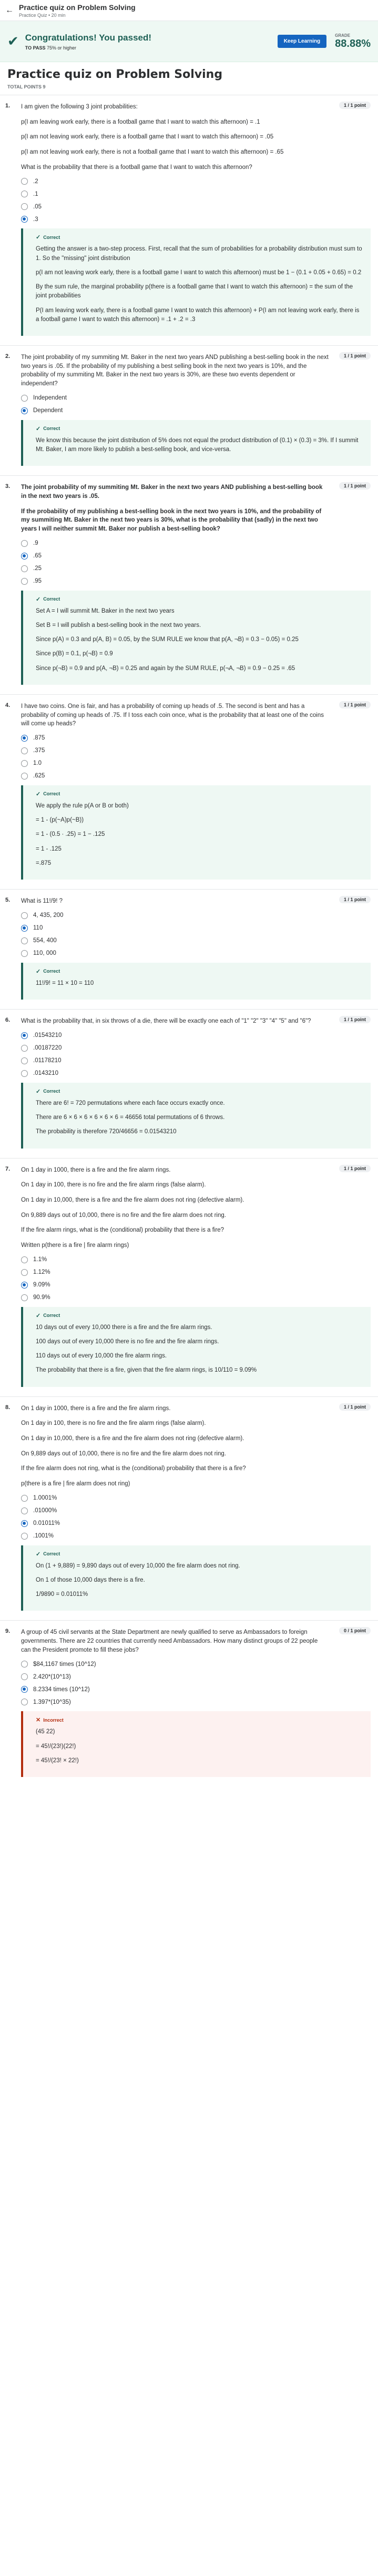  What do you see at coordinates (175, 207) in the screenshot?
I see `answer-option: .05` at bounding box center [175, 207].